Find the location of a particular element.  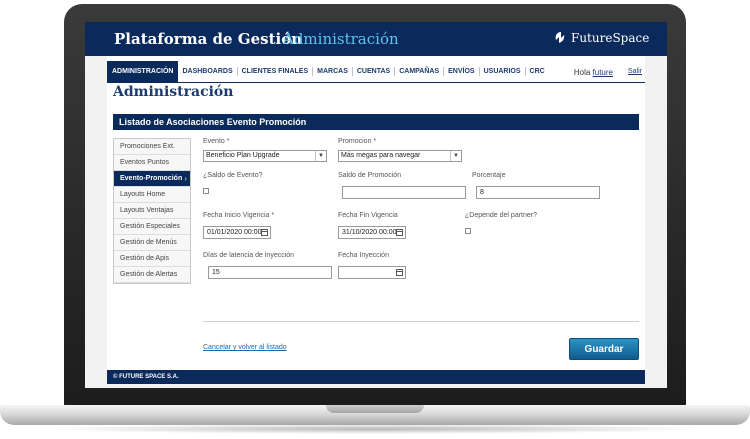

side-item-evento-promocion: Evento-Promoción › is located at coordinates (152, 179).